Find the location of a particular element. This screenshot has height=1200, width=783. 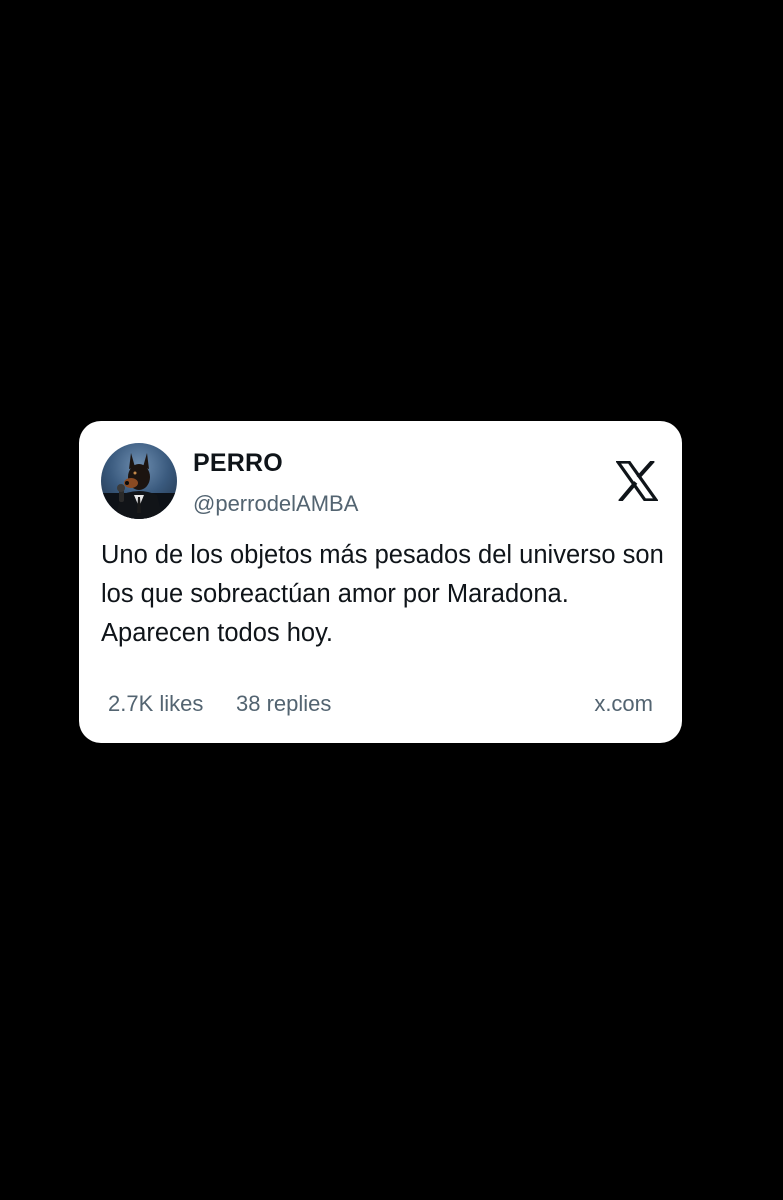

display-name: PERRO is located at coordinates (238, 463).